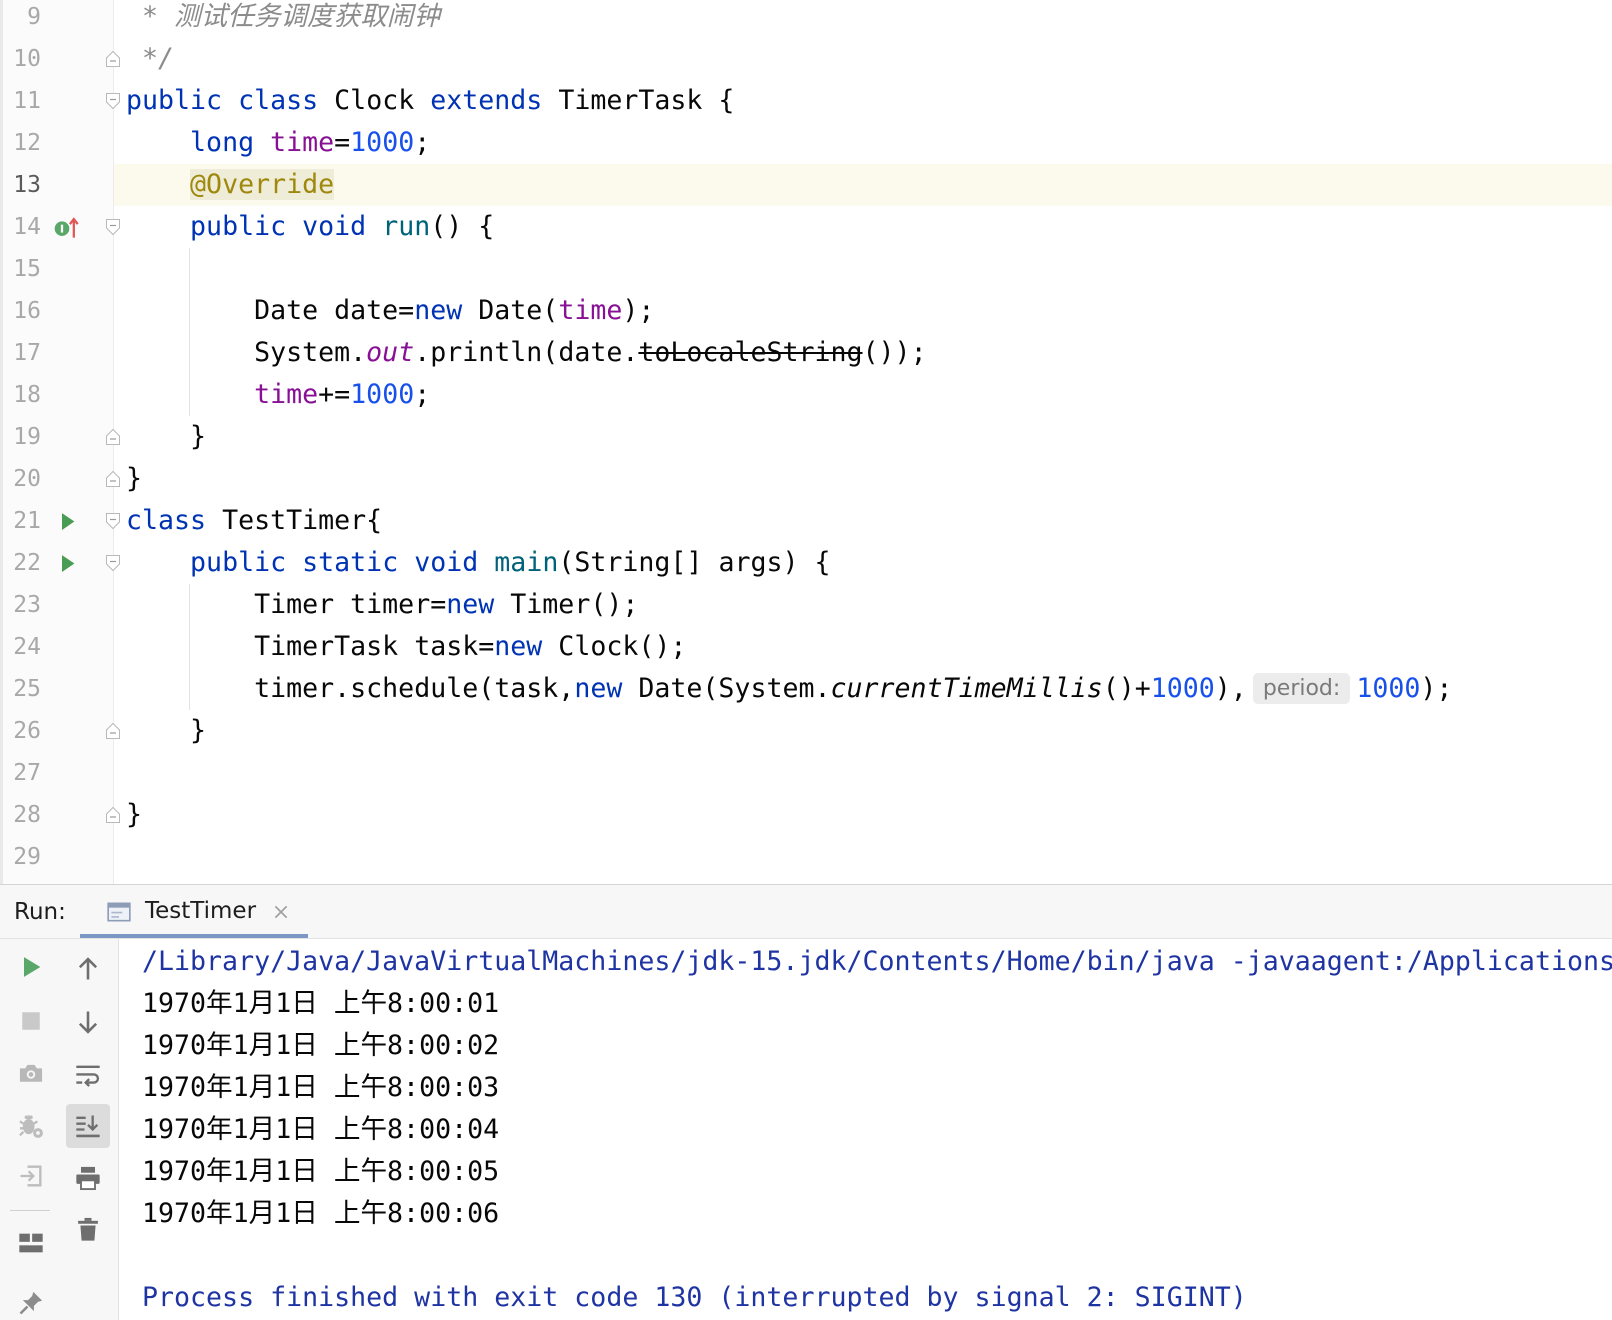 The width and height of the screenshot is (1612, 1320). Describe the element at coordinates (88, 1126) in the screenshot. I see `scroll-to-end-button` at that location.